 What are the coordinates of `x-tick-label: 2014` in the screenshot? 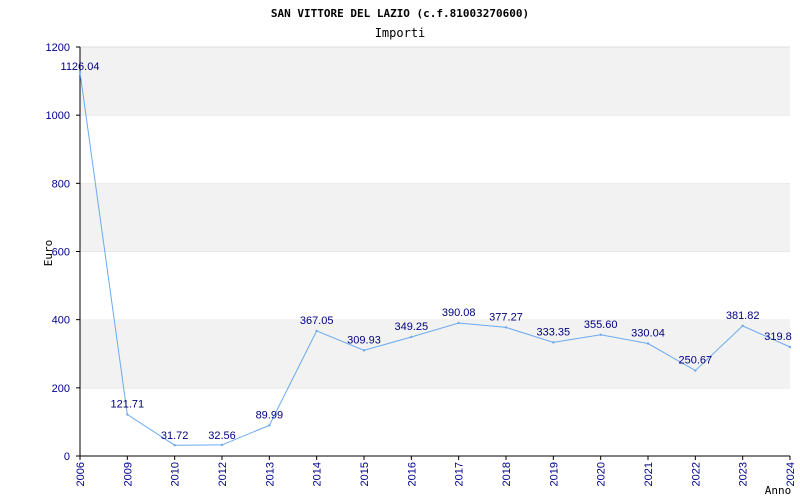 It's located at (318, 474).